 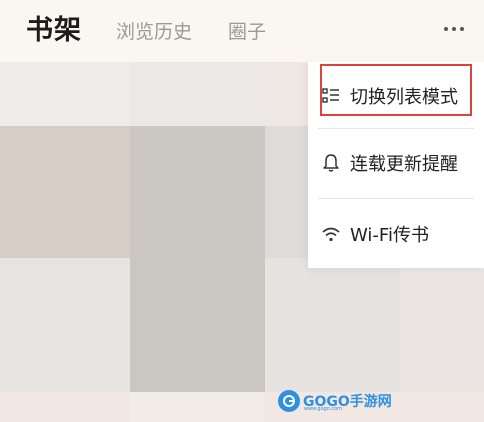 I want to click on watermark: GOGO手游网 www.gogo.com, so click(x=338, y=401).